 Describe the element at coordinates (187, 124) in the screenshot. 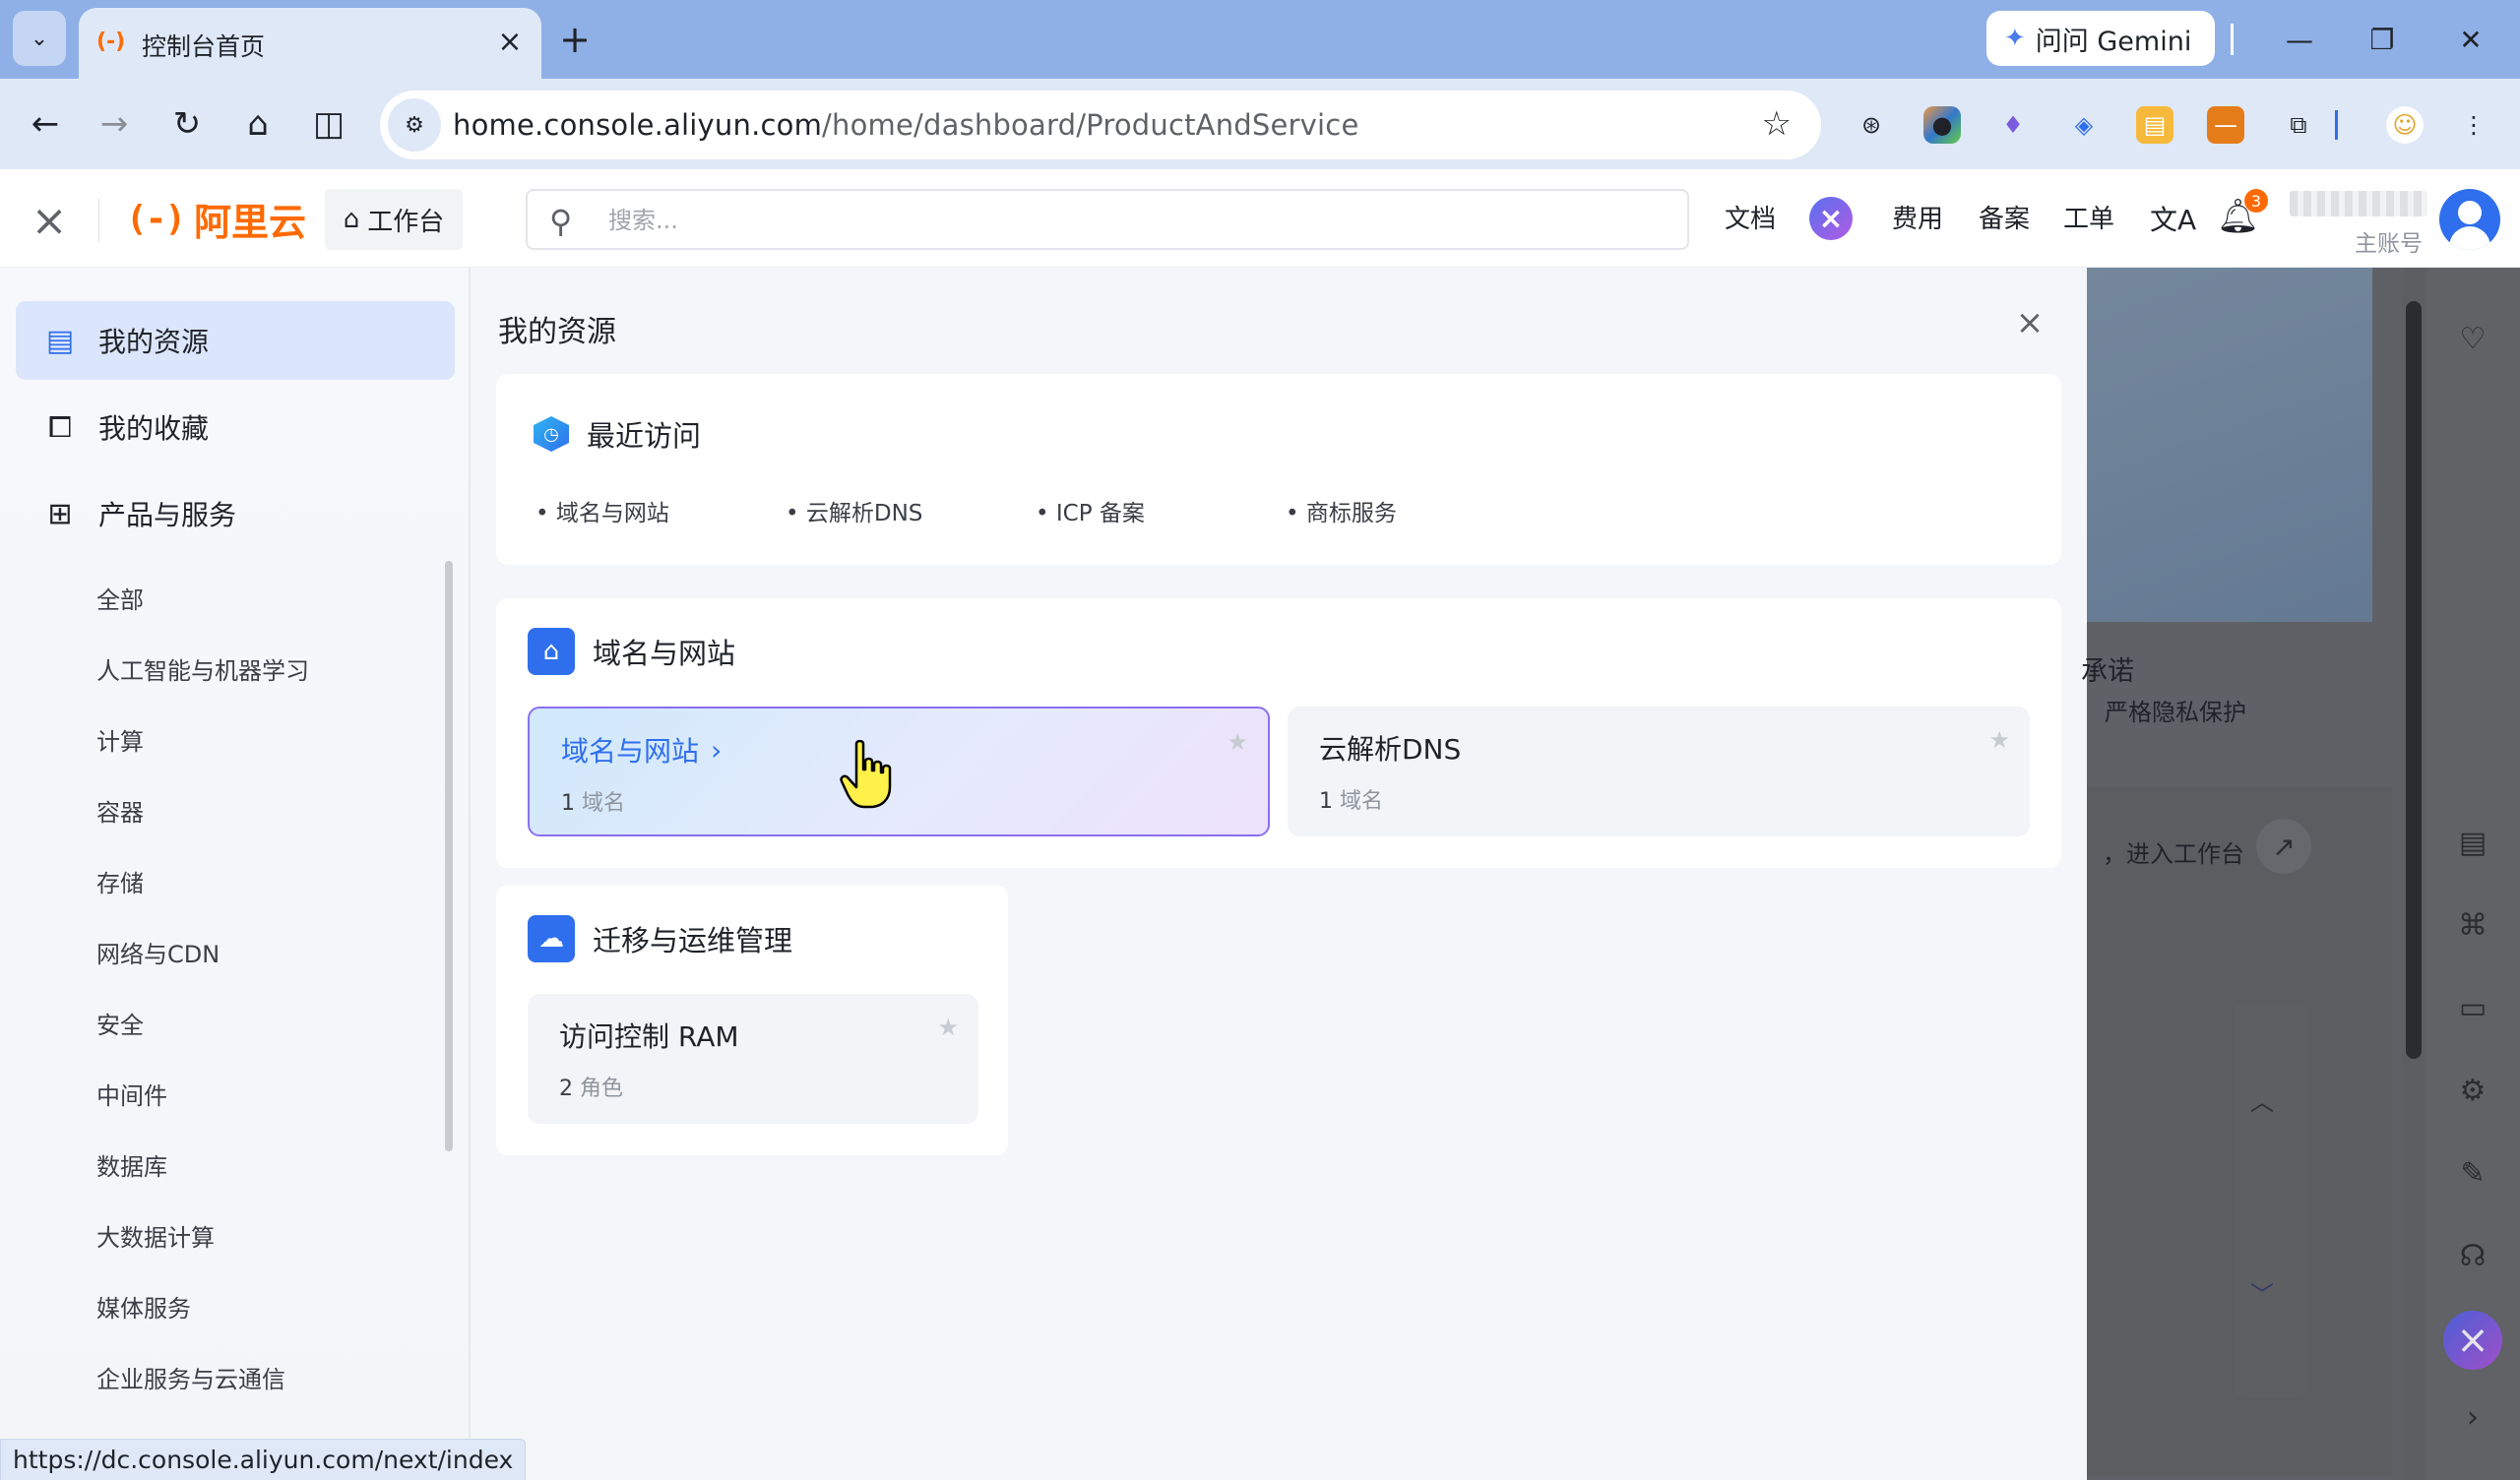

I see `reload-button: ↻` at that location.